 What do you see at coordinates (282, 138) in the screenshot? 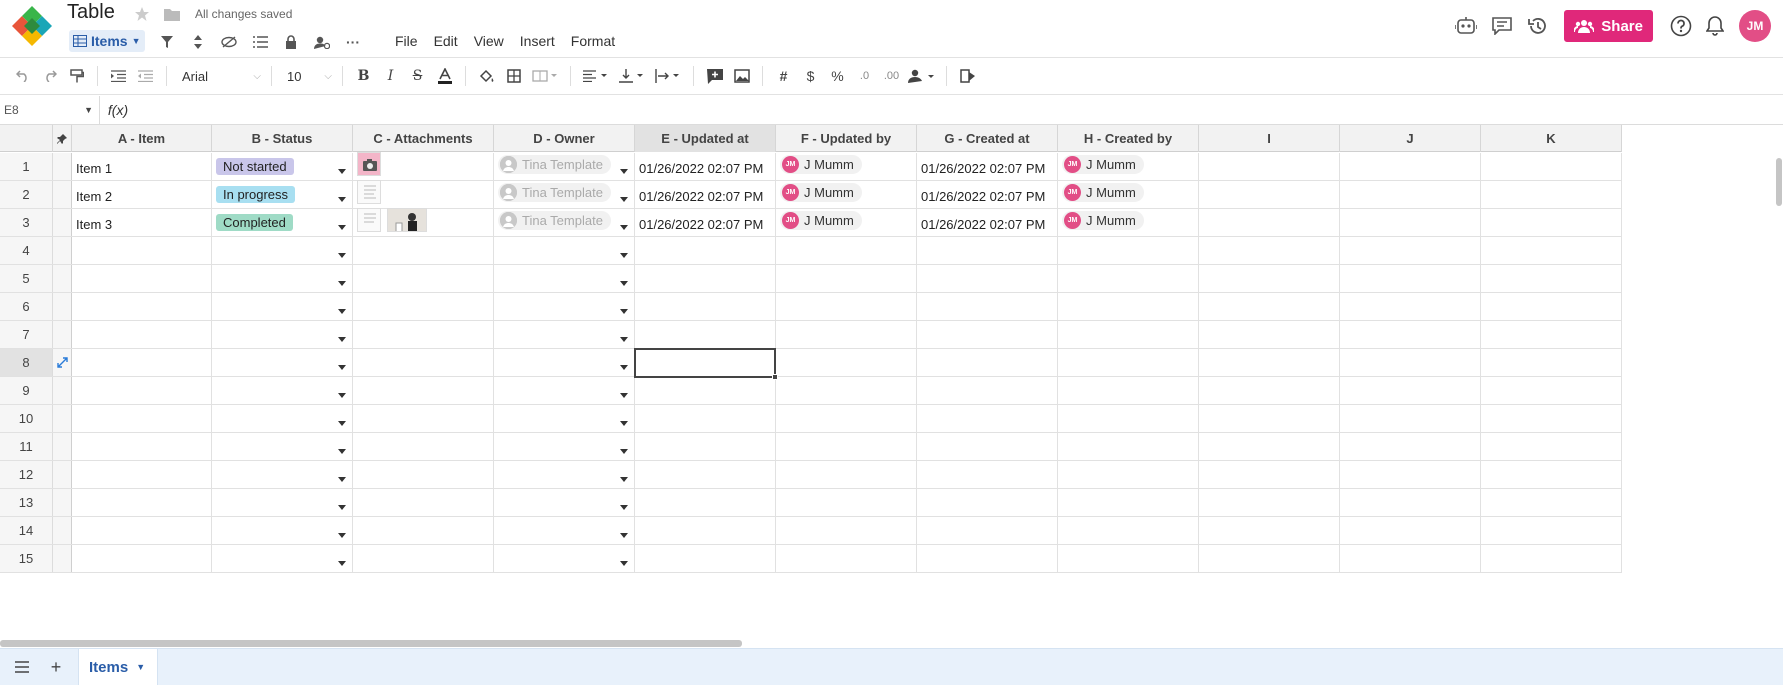
I see `column-header-b: B - Status` at bounding box center [282, 138].